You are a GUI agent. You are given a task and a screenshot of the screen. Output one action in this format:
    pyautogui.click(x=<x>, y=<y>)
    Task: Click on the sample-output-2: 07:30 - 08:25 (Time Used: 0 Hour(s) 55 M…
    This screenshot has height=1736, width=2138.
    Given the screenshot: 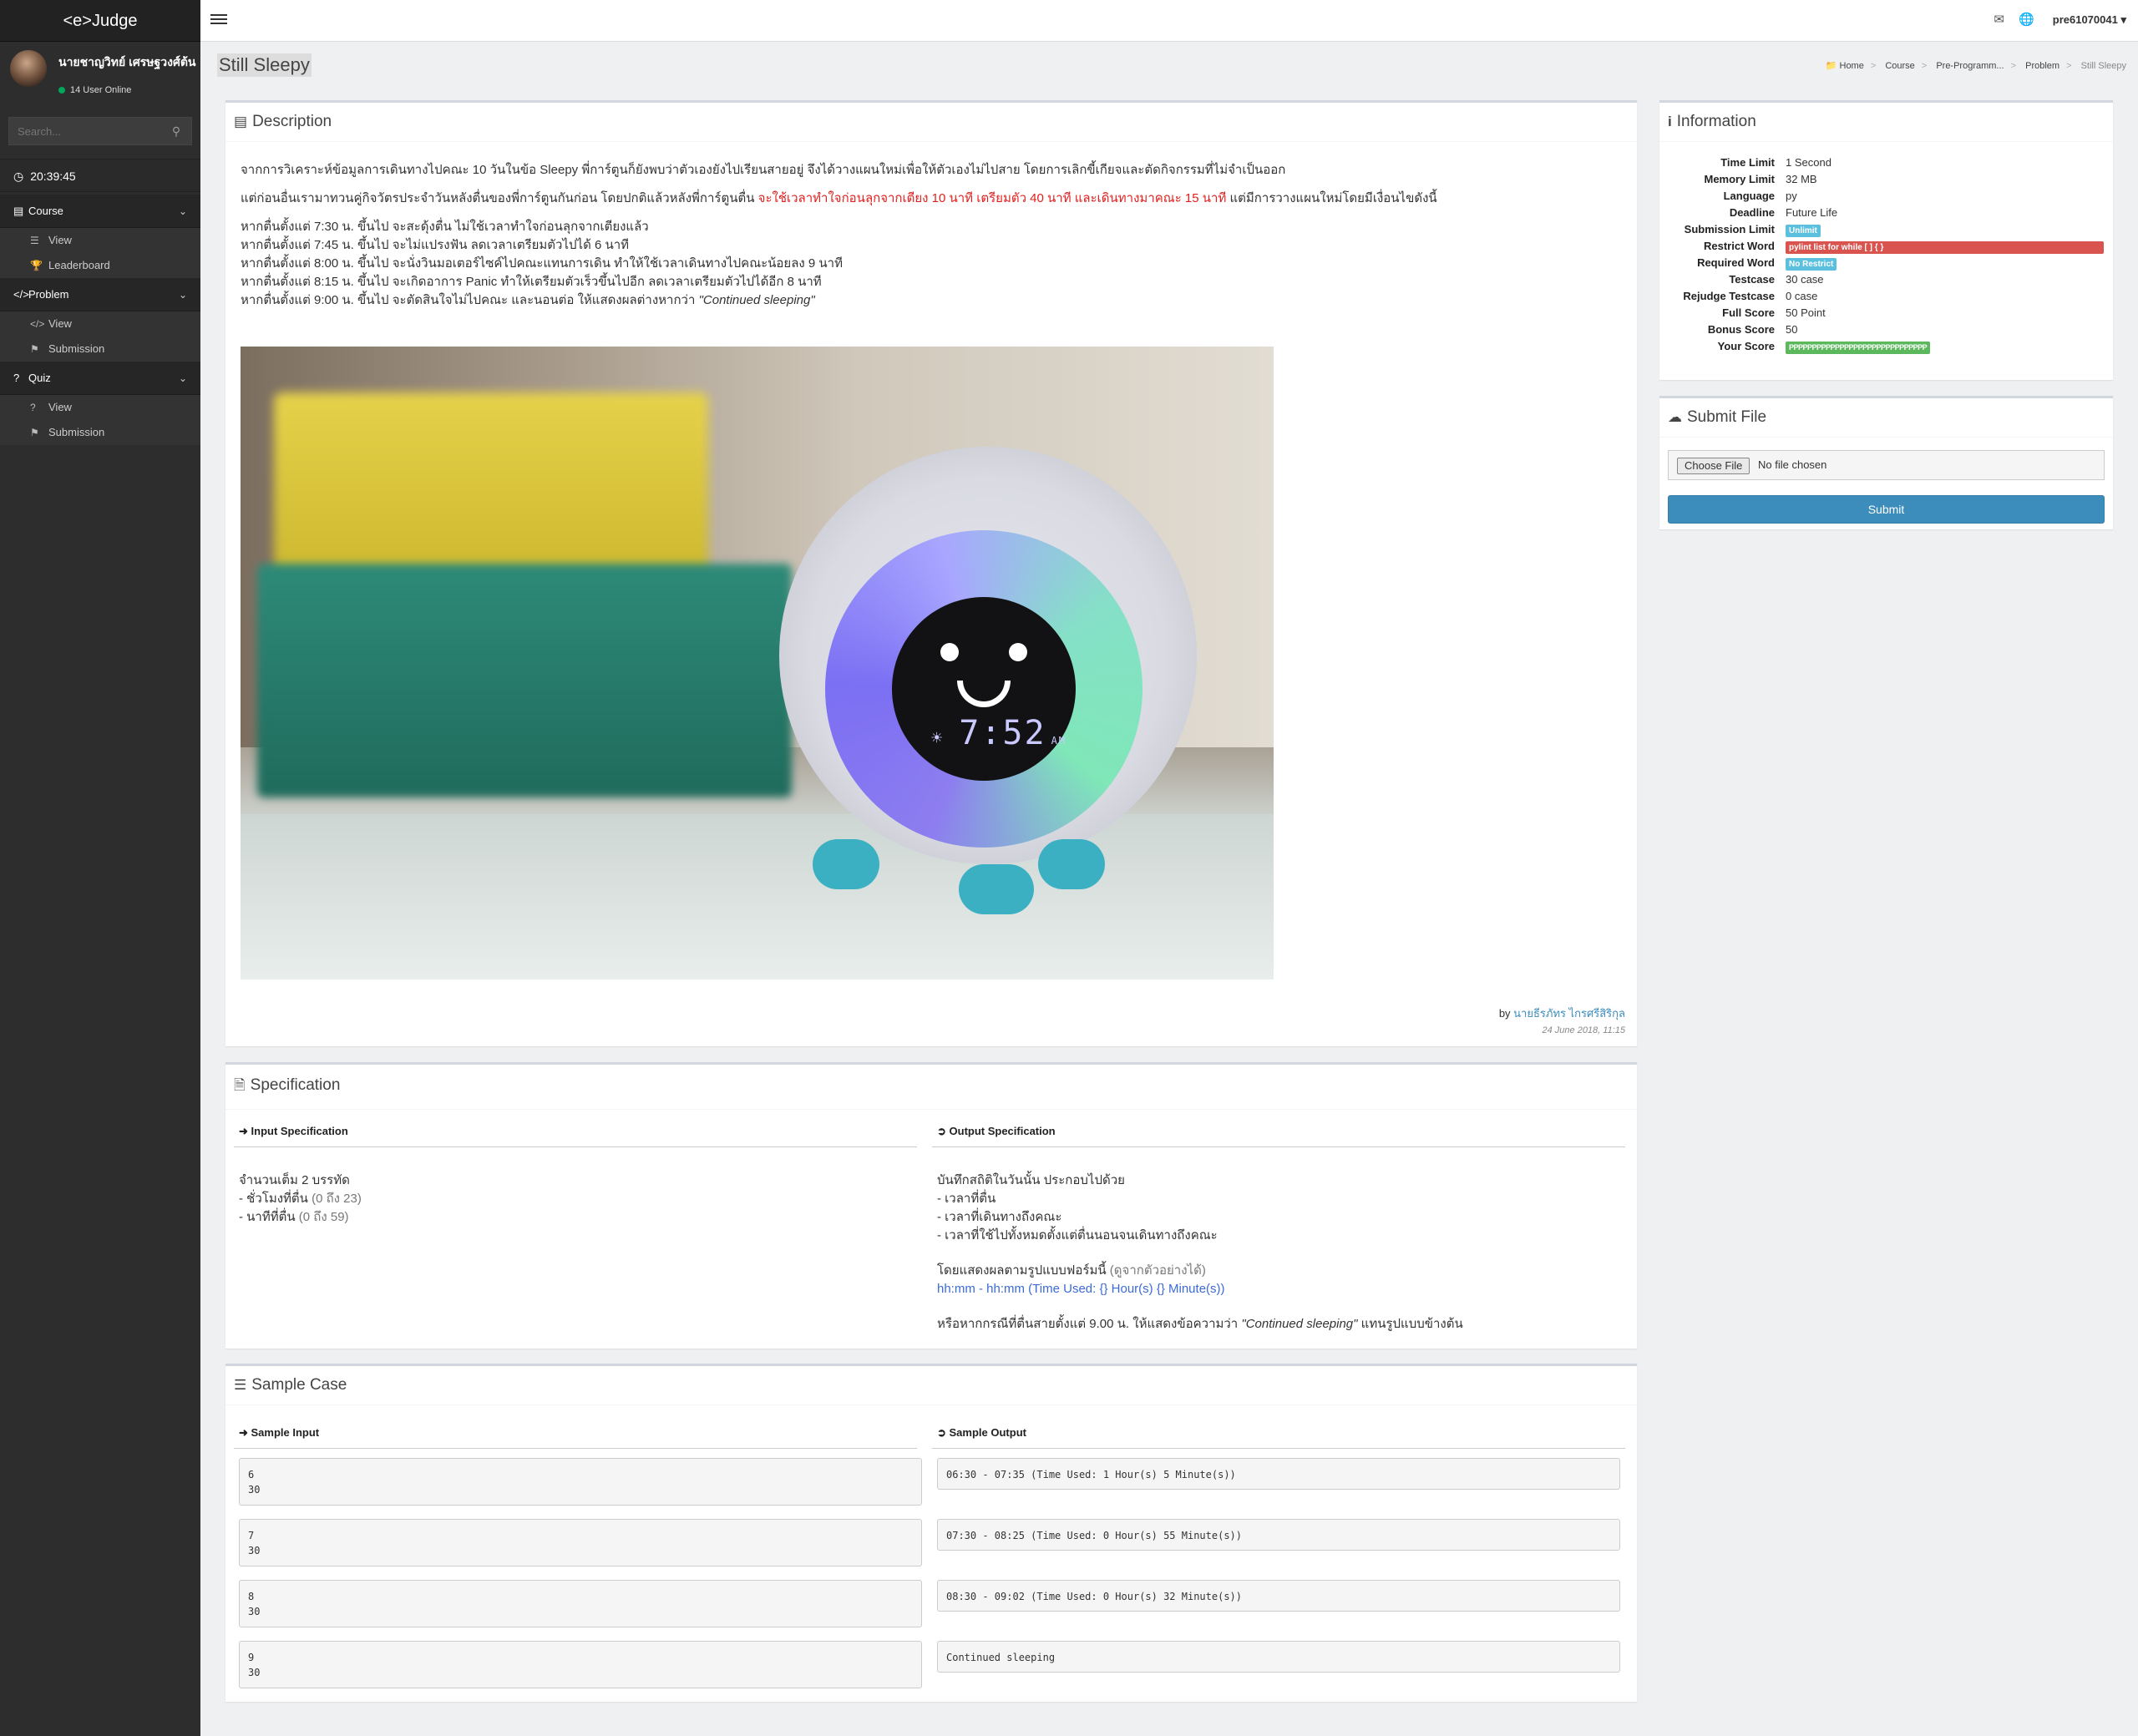 What is the action you would take?
    pyautogui.click(x=1278, y=1535)
    